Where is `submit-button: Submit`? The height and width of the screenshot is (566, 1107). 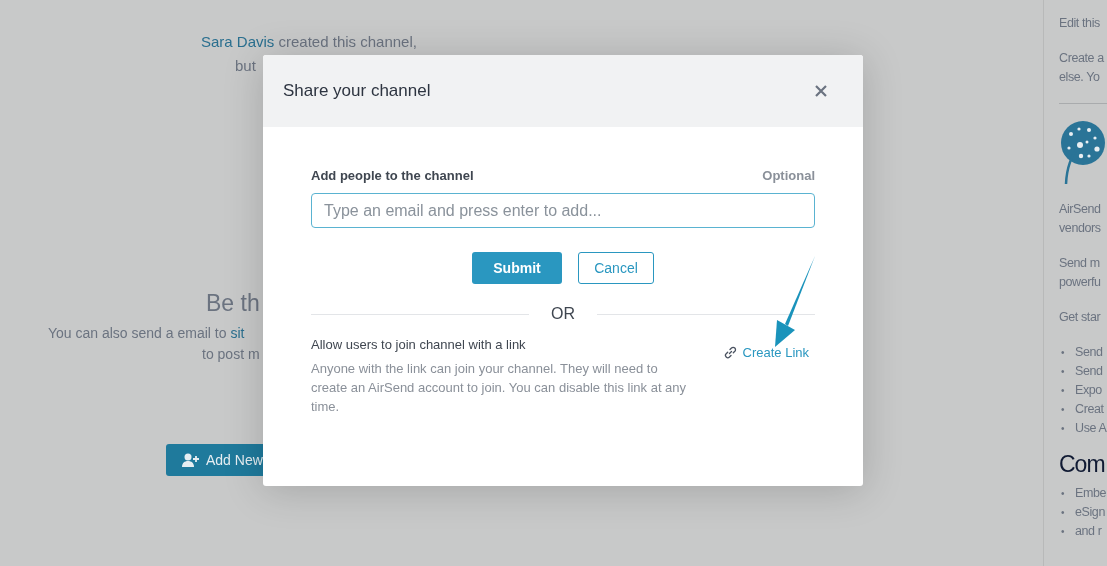
submit-button: Submit is located at coordinates (517, 268).